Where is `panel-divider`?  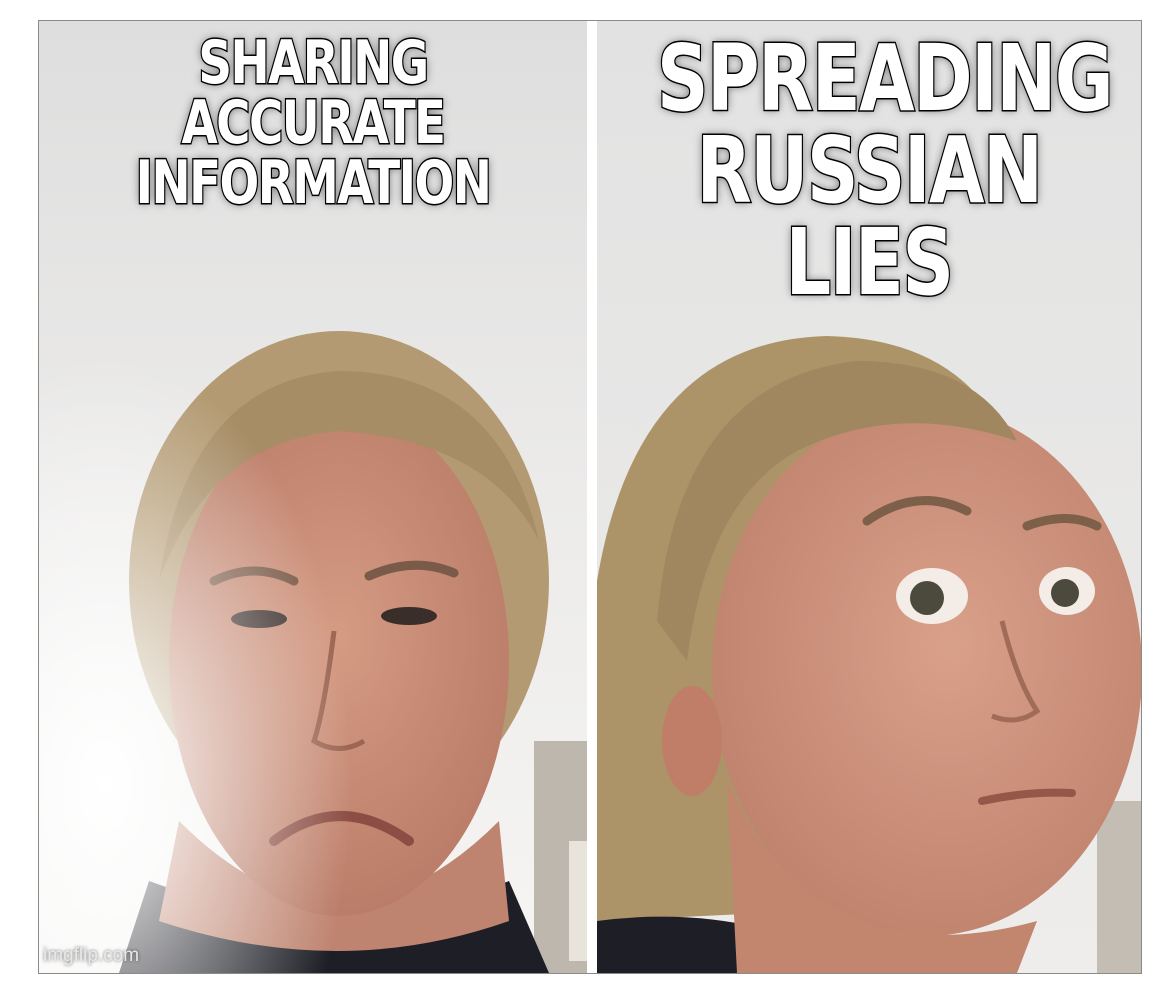 panel-divider is located at coordinates (592, 497).